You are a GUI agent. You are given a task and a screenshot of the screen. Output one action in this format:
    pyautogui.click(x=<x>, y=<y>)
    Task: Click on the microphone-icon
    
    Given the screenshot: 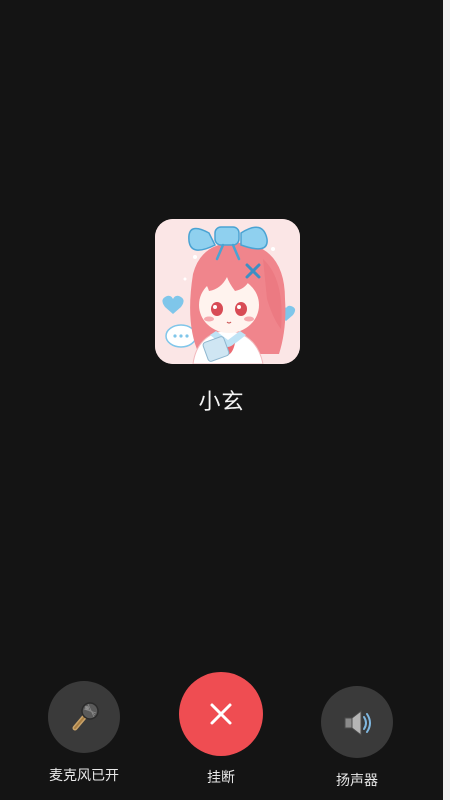 What is the action you would take?
    pyautogui.click(x=85, y=716)
    